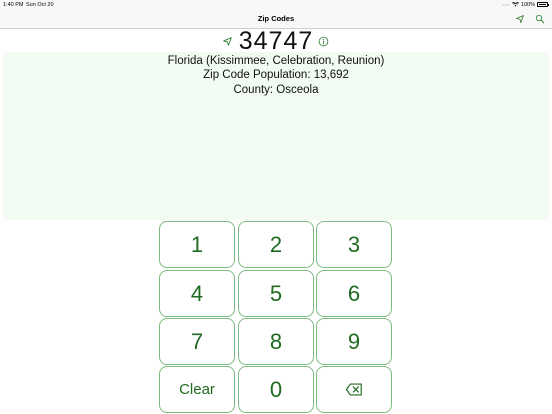  I want to click on key-2: 2, so click(276, 244).